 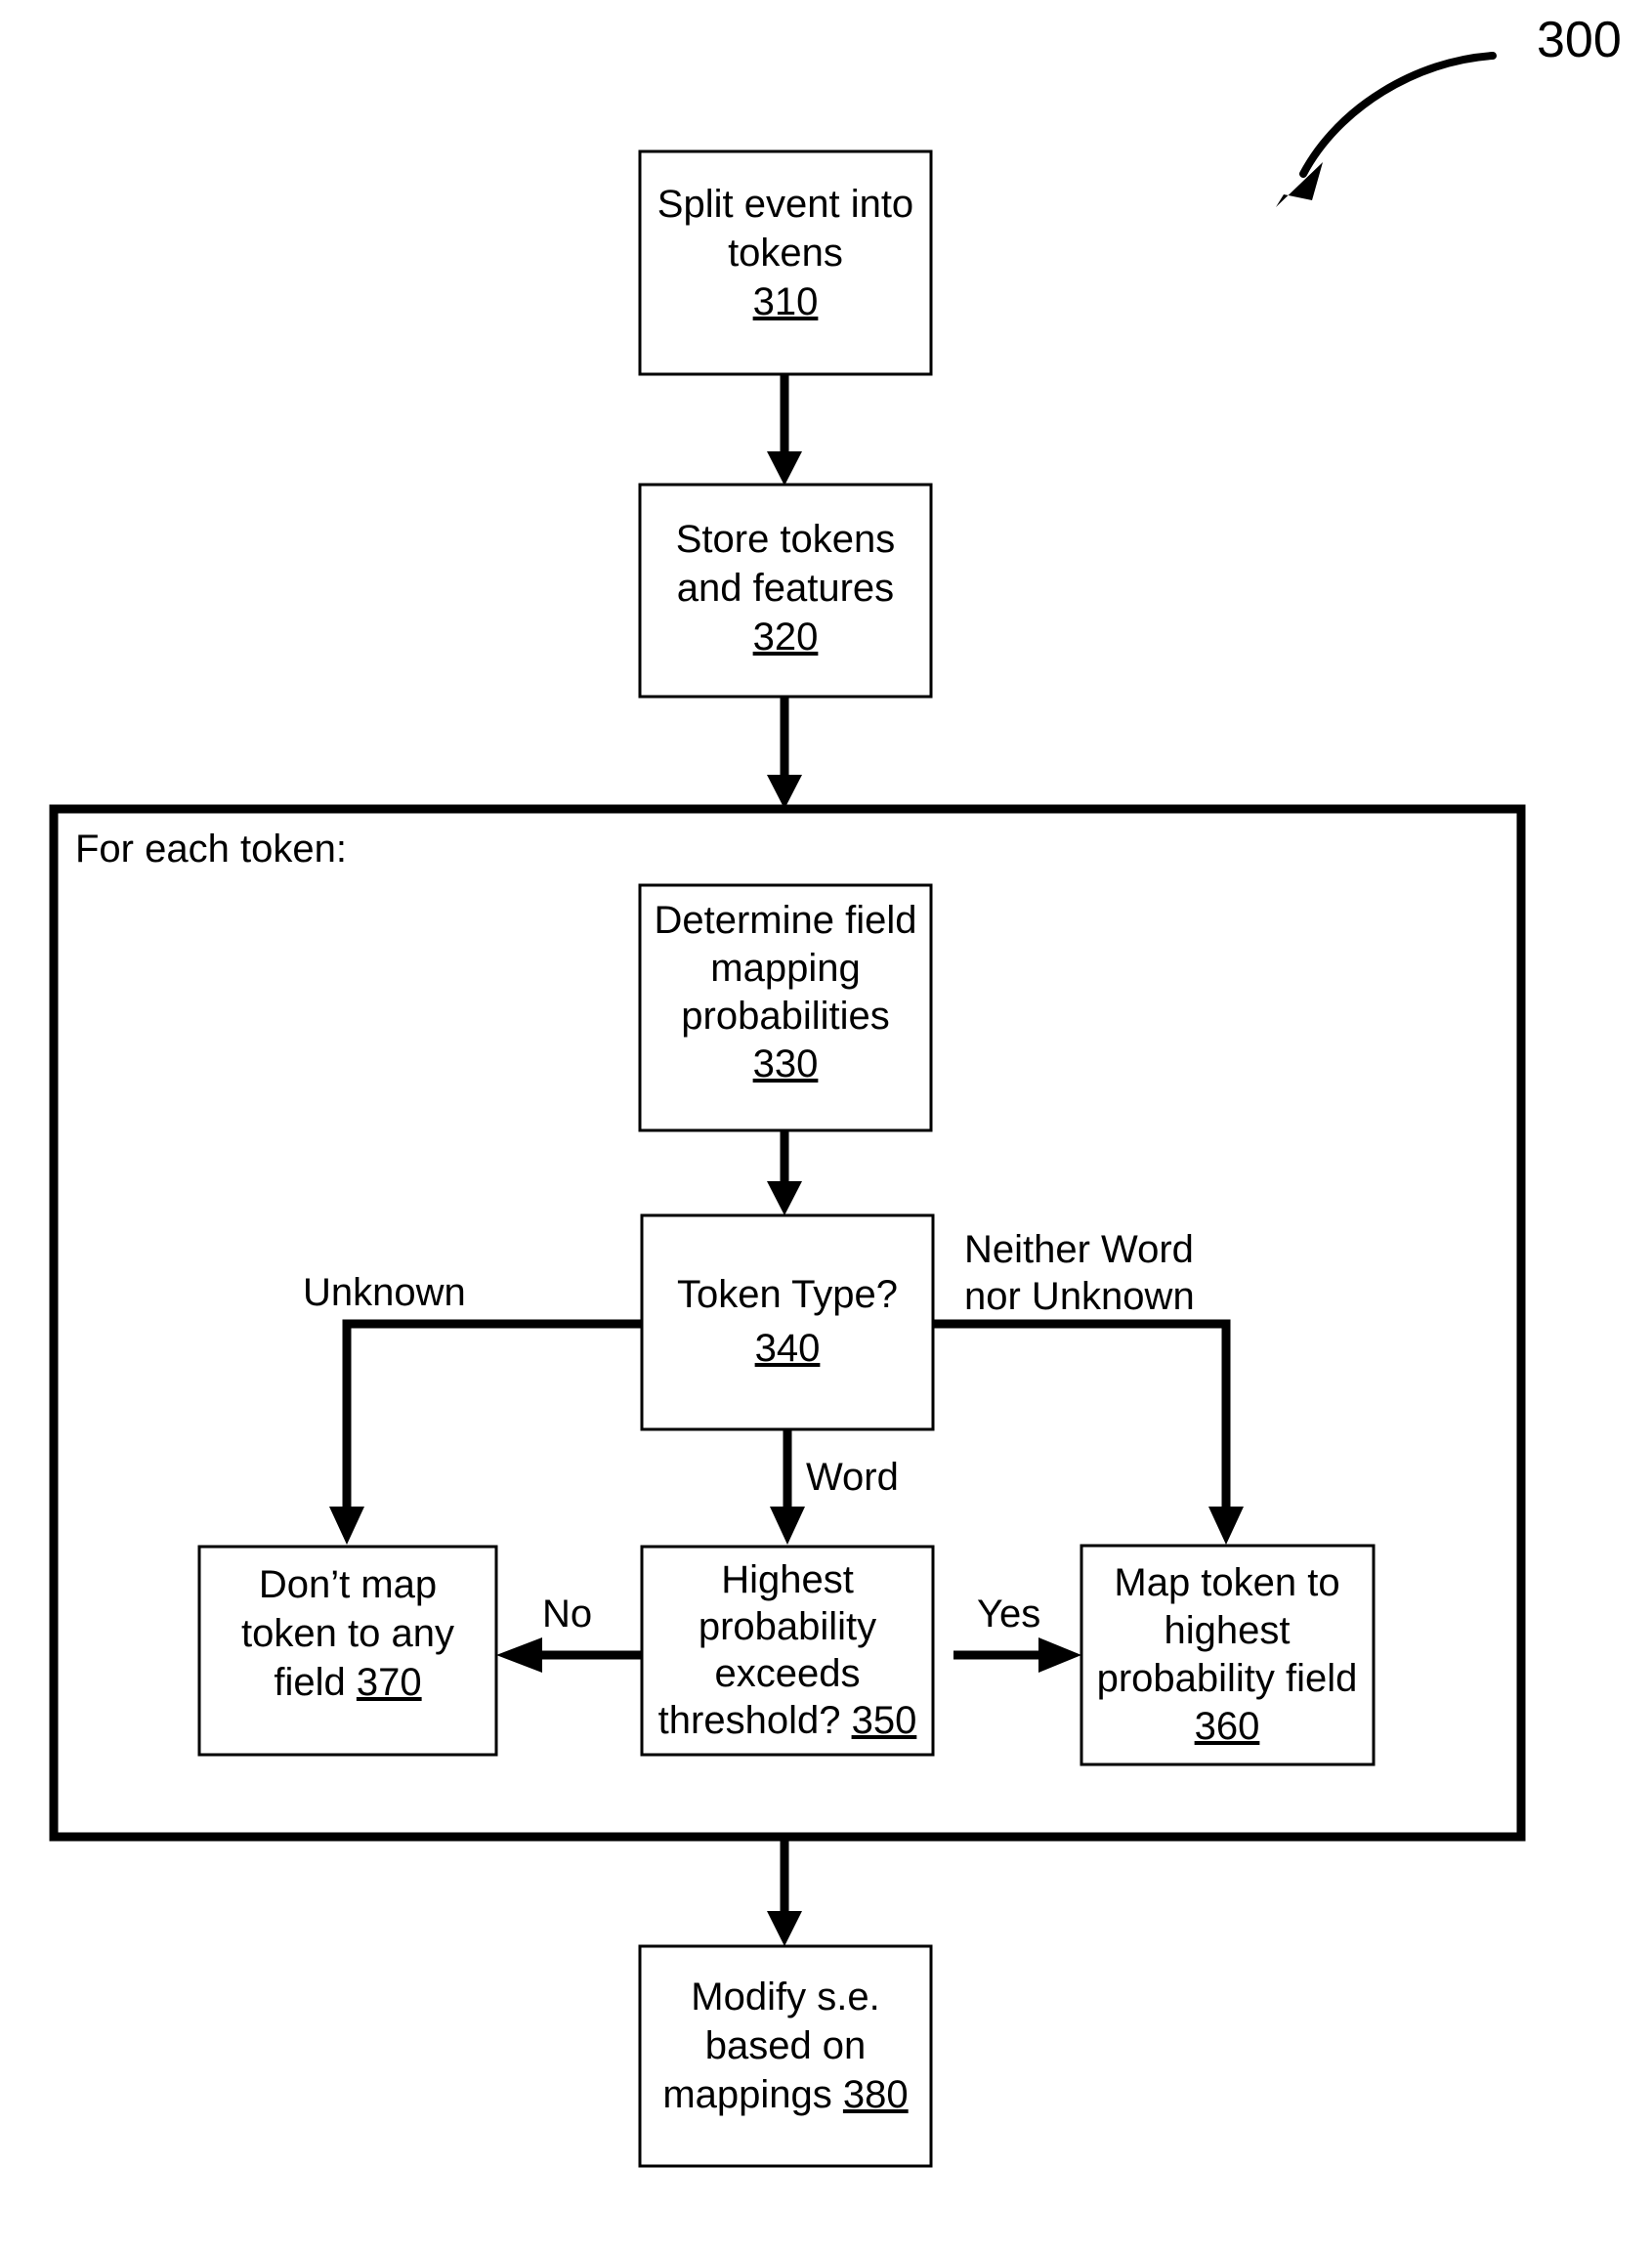 I want to click on node-370-line-3-text: field, so click(x=315, y=1682).